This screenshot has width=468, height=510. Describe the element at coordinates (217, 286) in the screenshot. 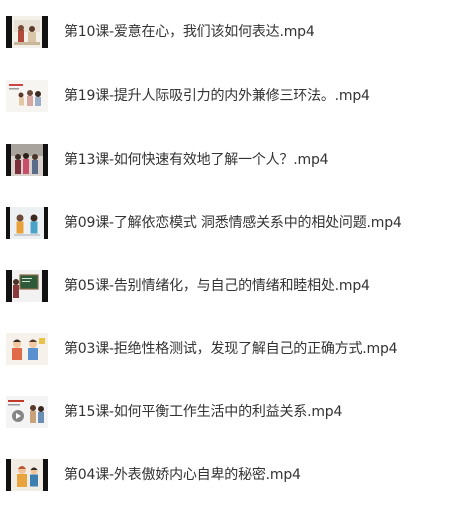

I see `file-name: 第05课-告别情绪化，与自己的情绪和睦相处.mp4` at that location.